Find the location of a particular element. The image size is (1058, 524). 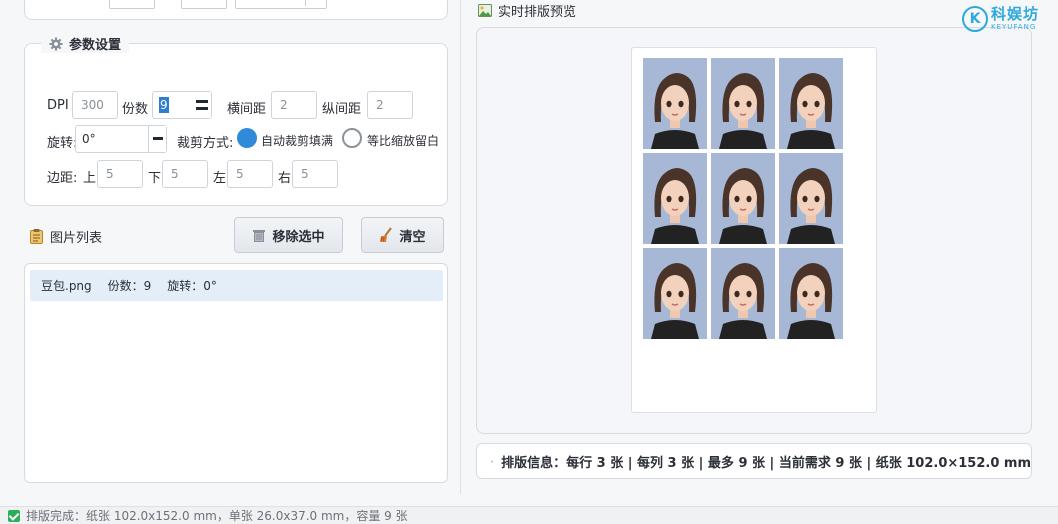

copies-value: 9 is located at coordinates (164, 105).